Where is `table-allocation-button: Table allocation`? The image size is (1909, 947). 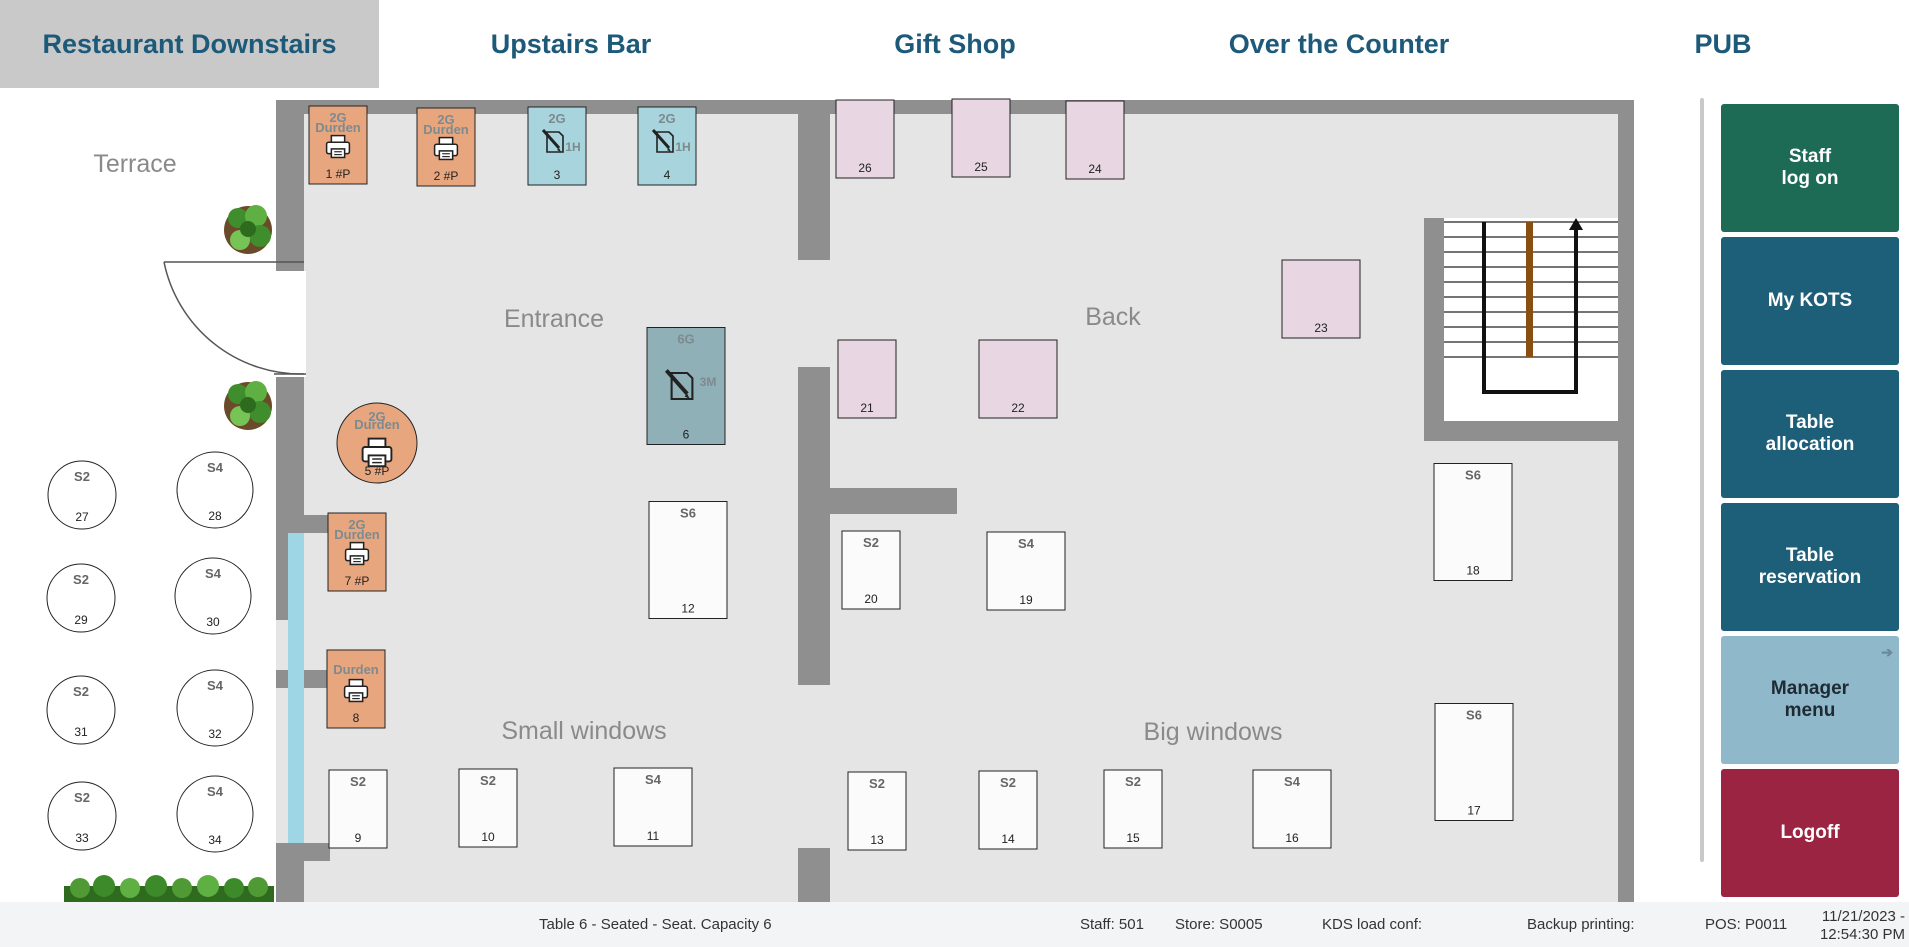 table-allocation-button: Table allocation is located at coordinates (1810, 434).